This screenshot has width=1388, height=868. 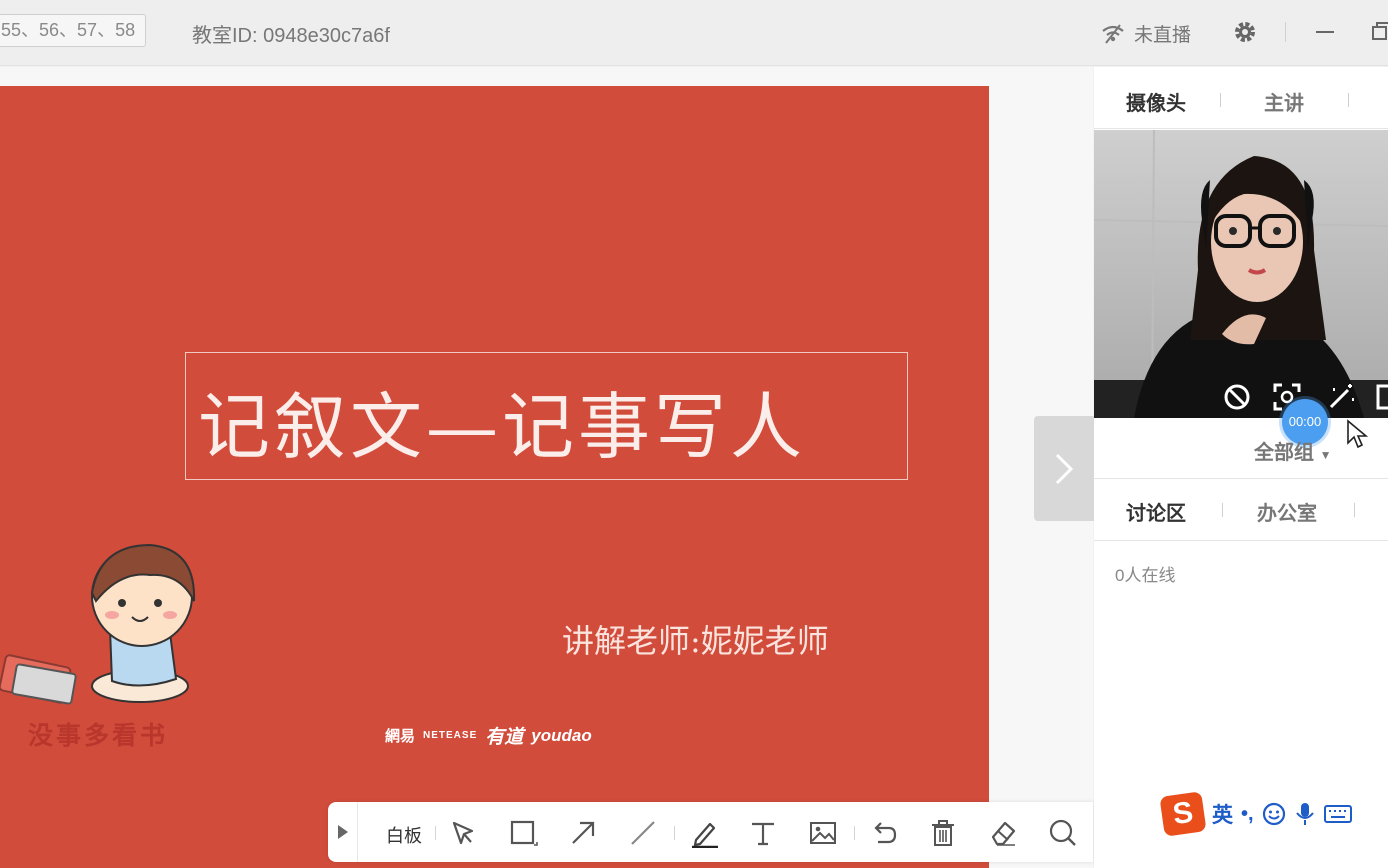 What do you see at coordinates (1284, 101) in the screenshot?
I see `tab-presenter: 主讲` at bounding box center [1284, 101].